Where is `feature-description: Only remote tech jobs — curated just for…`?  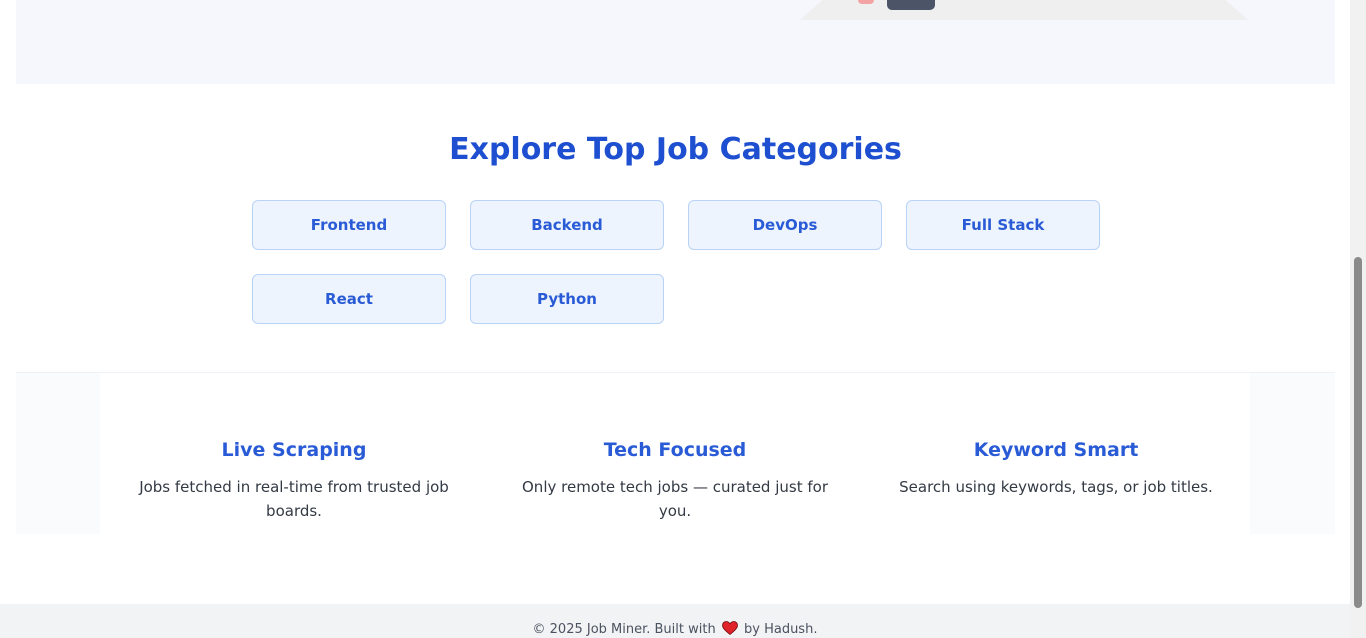
feature-description: Only remote tech jobs — curated just for… is located at coordinates (675, 499).